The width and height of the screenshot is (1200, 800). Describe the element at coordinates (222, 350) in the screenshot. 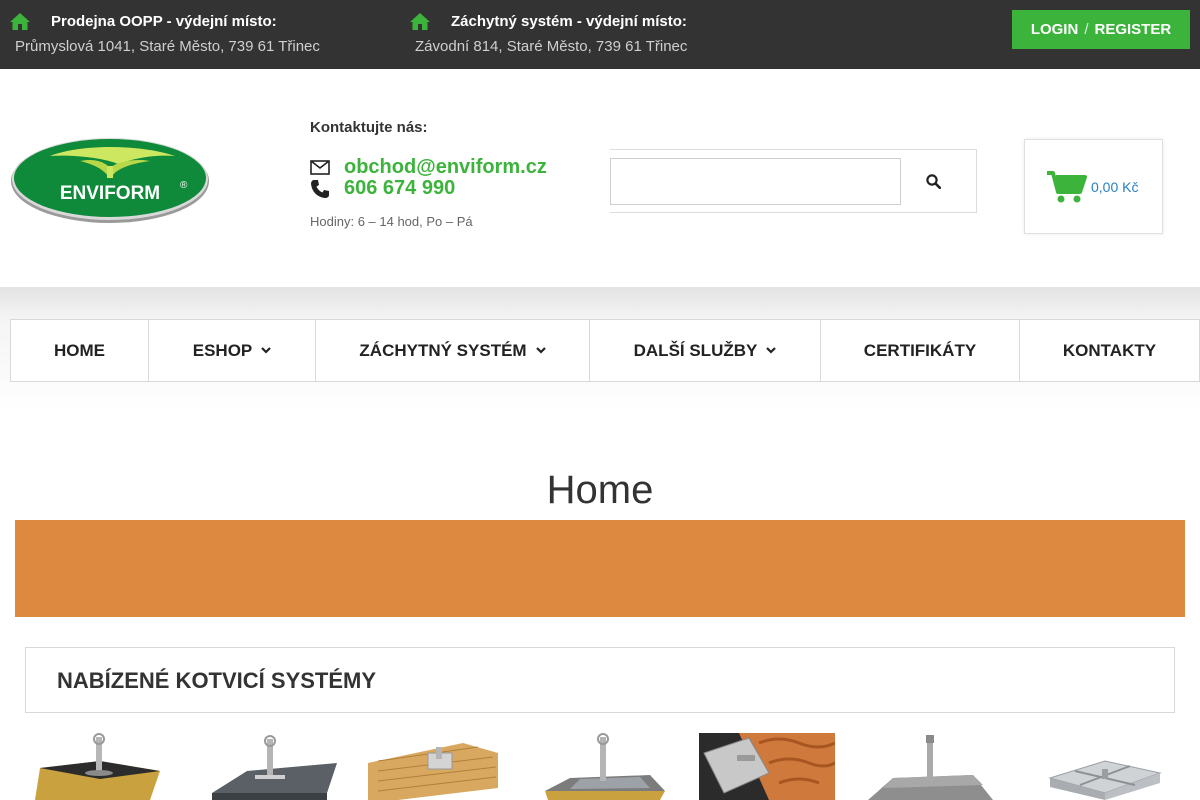

I see `nav-item-label: ESHOP` at that location.